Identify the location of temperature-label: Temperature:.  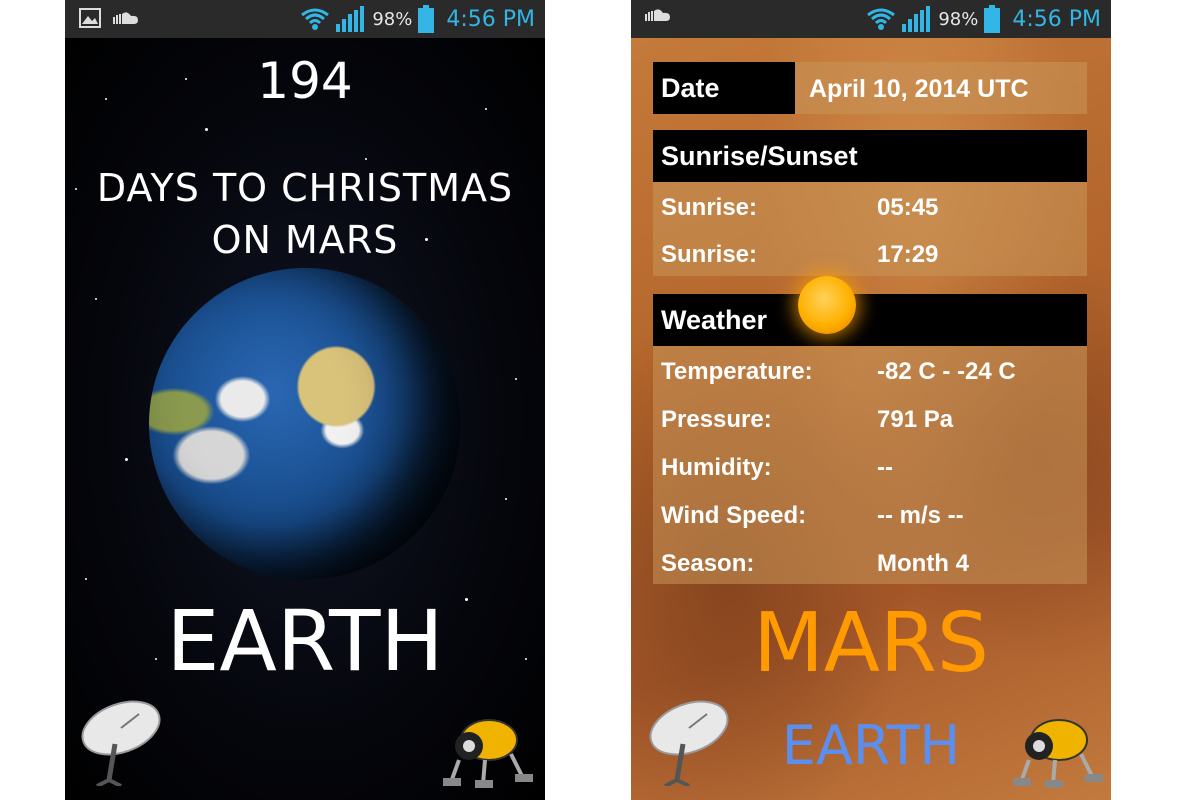
(737, 371).